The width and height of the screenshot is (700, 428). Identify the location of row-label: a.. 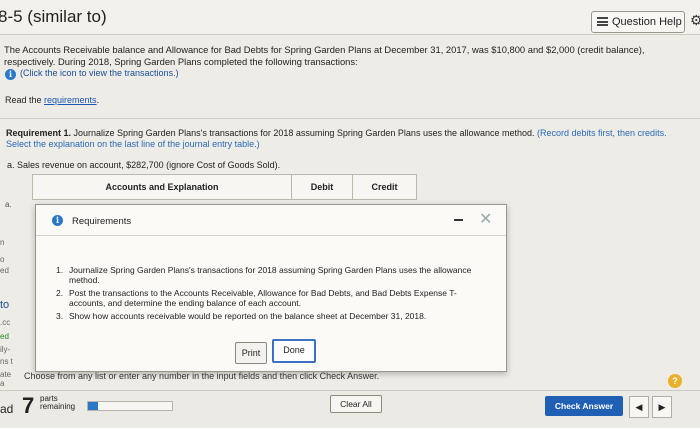
(8, 204).